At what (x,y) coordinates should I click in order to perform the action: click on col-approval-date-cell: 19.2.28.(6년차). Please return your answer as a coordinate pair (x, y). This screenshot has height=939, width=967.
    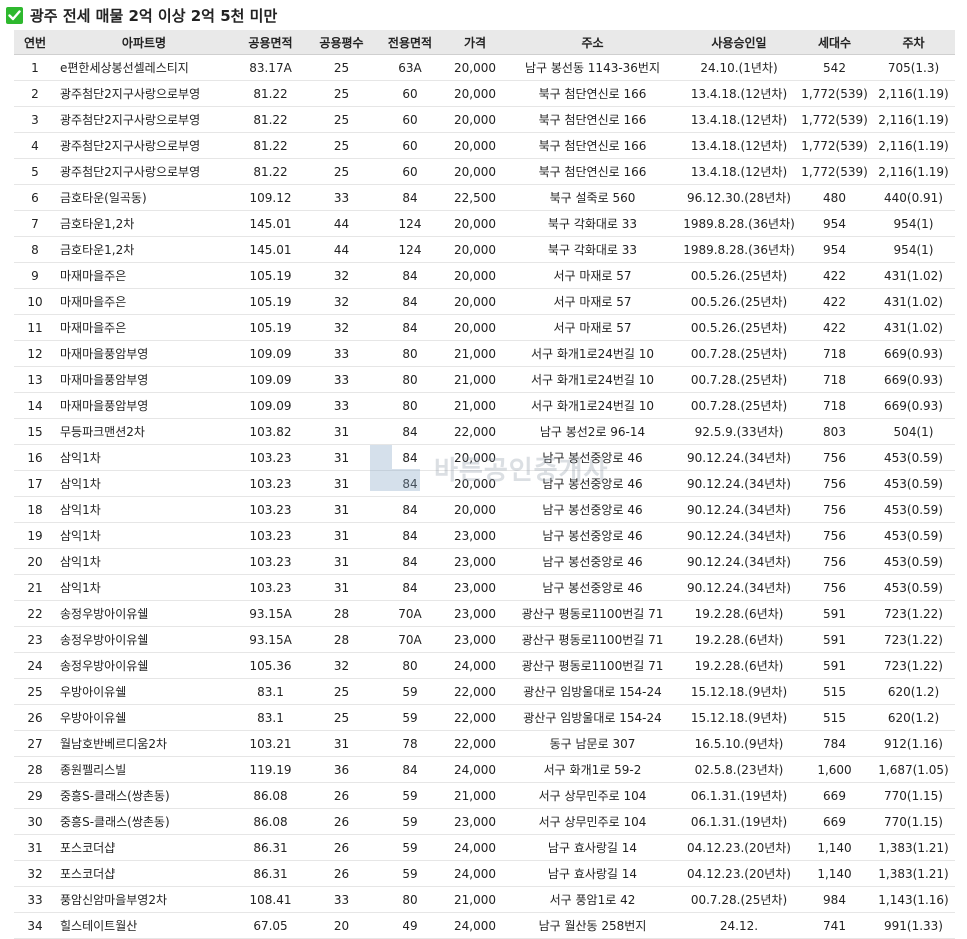
    Looking at the image, I should click on (739, 639).